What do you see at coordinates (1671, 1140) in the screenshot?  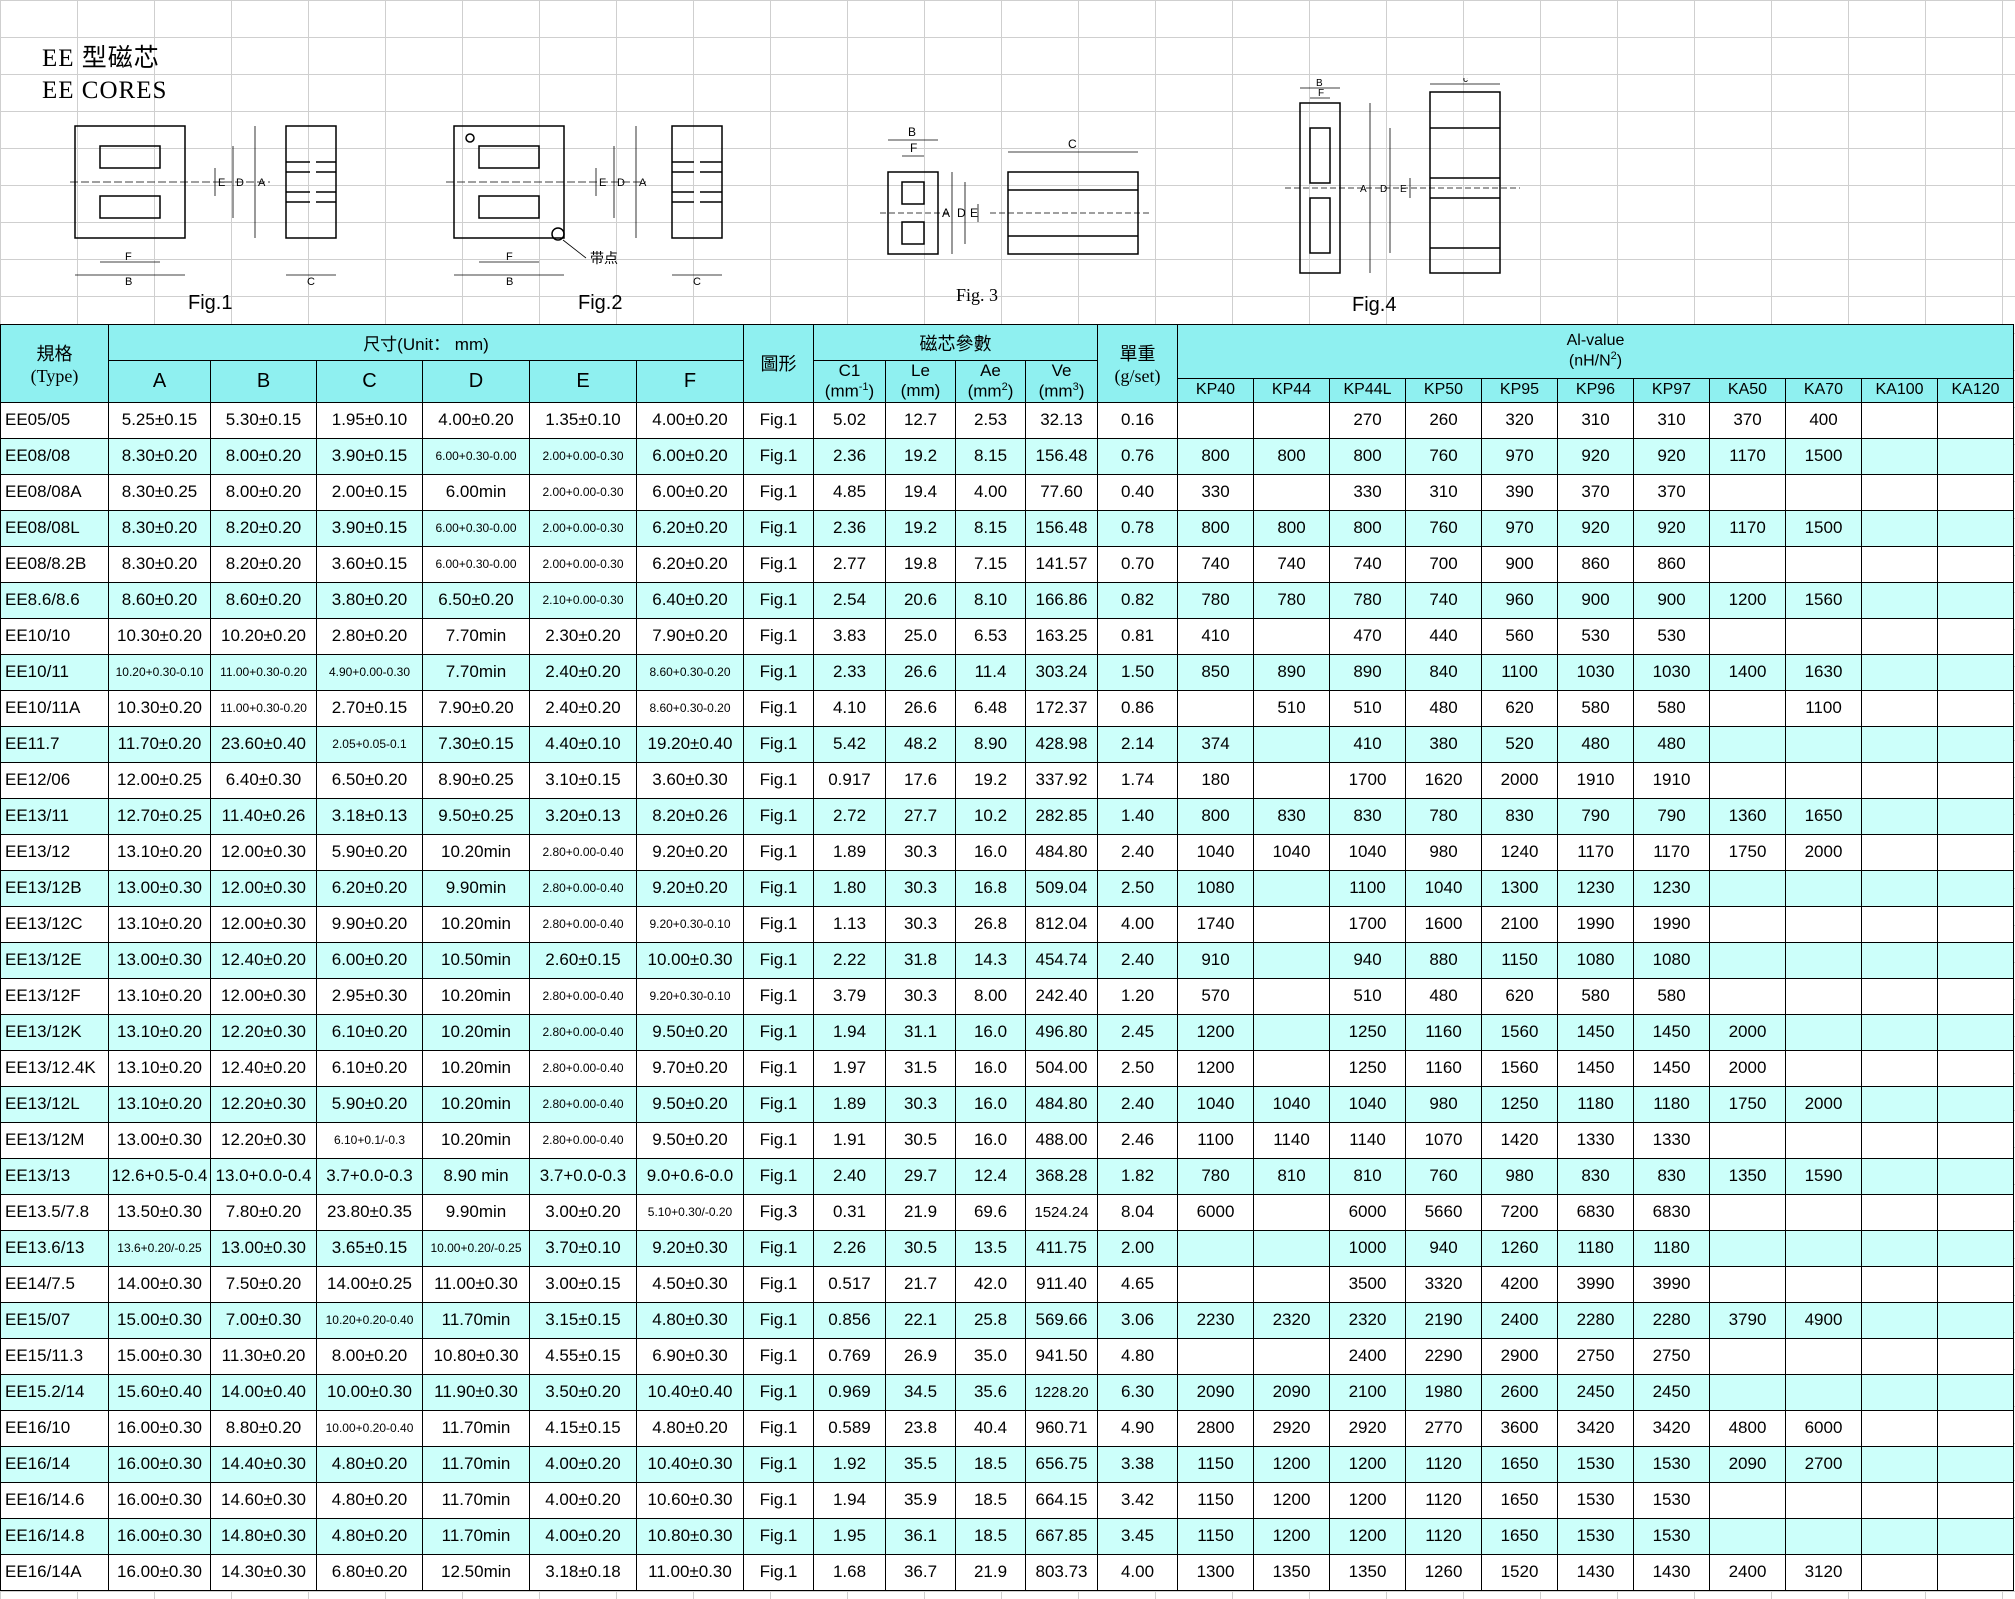 I see `table-cell: 1330` at bounding box center [1671, 1140].